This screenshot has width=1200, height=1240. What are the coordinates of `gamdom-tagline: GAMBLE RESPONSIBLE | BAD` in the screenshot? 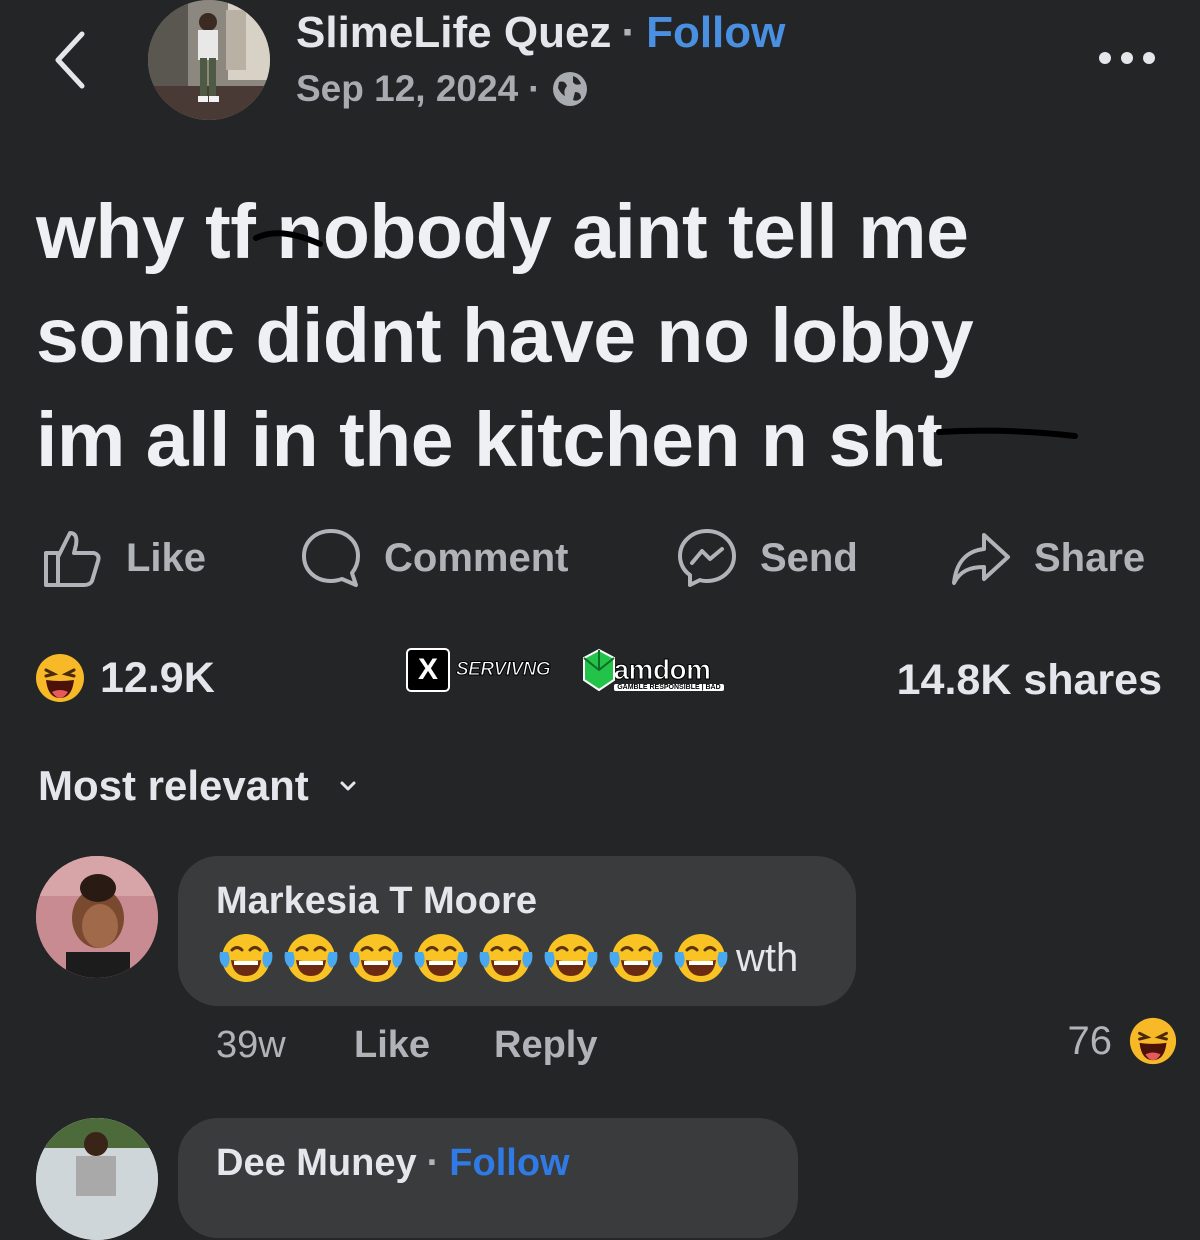 It's located at (669, 687).